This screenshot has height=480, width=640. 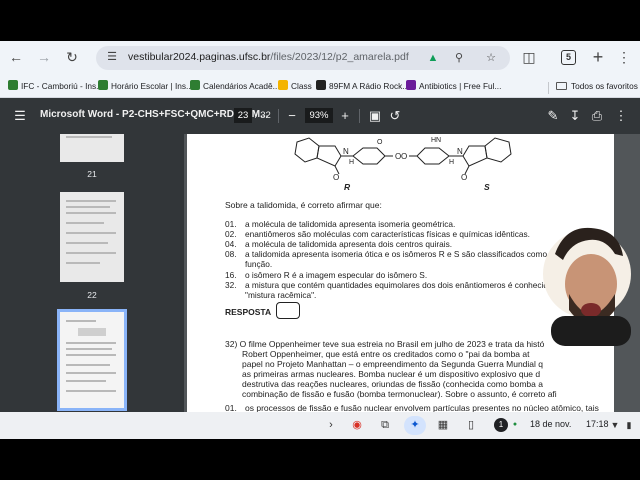 What do you see at coordinates (415, 425) in the screenshot?
I see `stylus-icon: ✦` at bounding box center [415, 425].